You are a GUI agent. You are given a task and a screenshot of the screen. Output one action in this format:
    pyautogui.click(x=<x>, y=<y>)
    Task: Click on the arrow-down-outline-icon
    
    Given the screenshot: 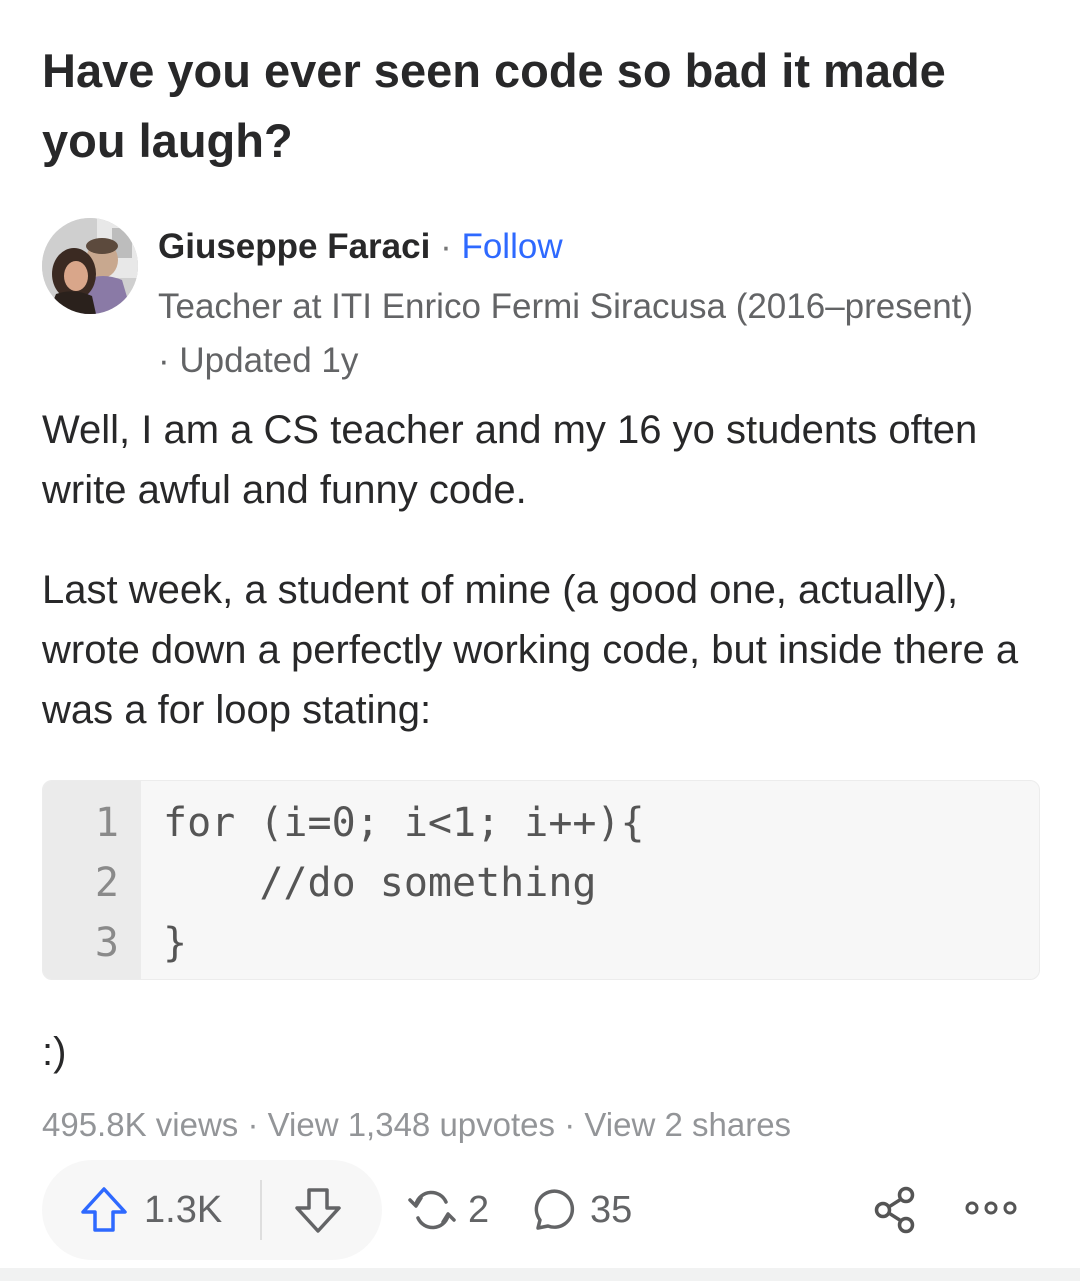 What is the action you would take?
    pyautogui.click(x=318, y=1210)
    